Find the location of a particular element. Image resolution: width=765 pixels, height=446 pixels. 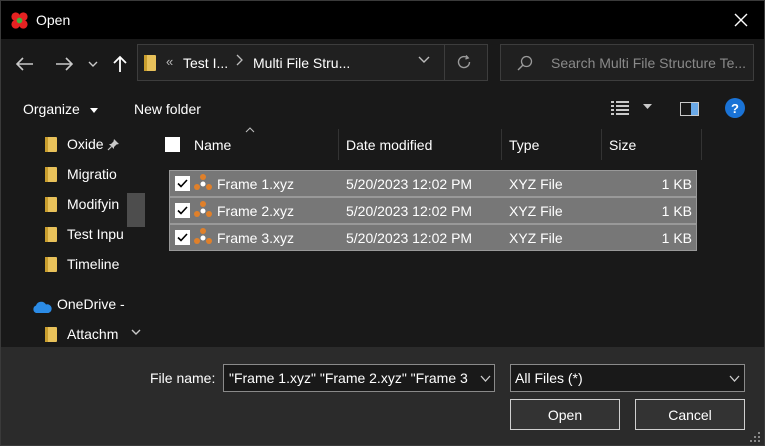

file-name-value: "Frame 1.xyz" "Frame 2.xyz" "Frame 3 is located at coordinates (351, 378).